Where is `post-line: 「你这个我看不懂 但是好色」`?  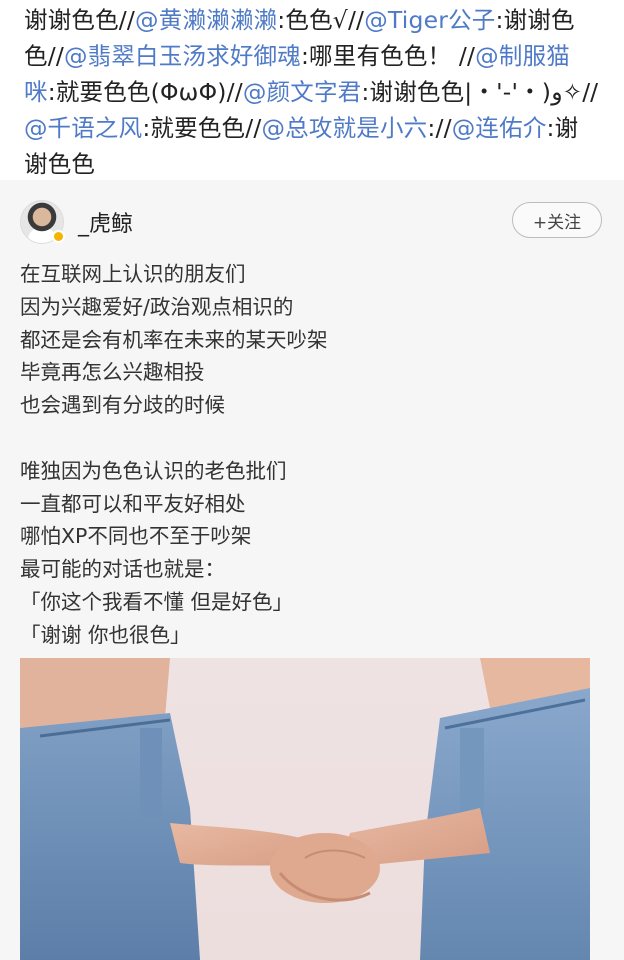 post-line: 「你这个我看不懂 但是好色」 is located at coordinates (157, 601).